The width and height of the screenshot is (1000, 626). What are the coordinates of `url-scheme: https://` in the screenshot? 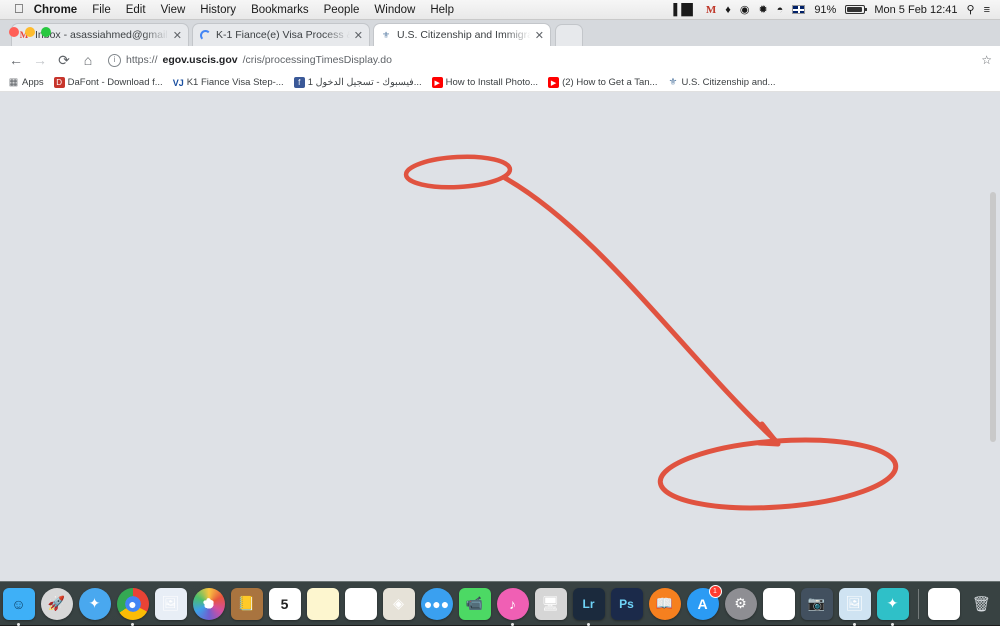 It's located at (142, 60).